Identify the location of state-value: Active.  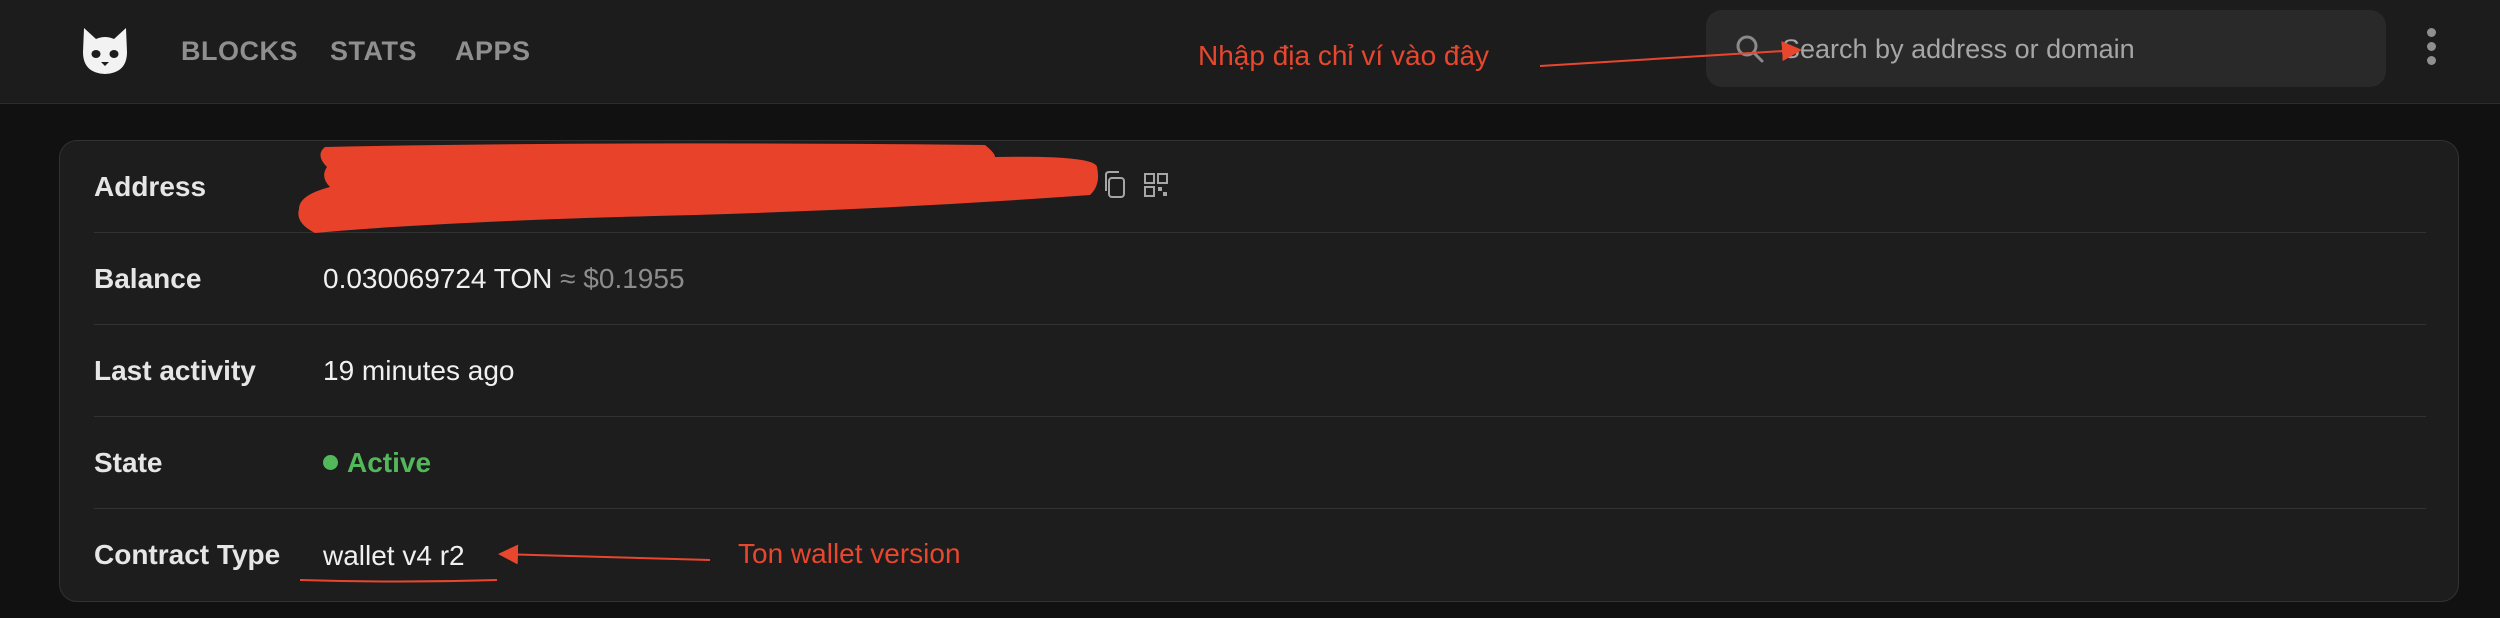
(377, 463).